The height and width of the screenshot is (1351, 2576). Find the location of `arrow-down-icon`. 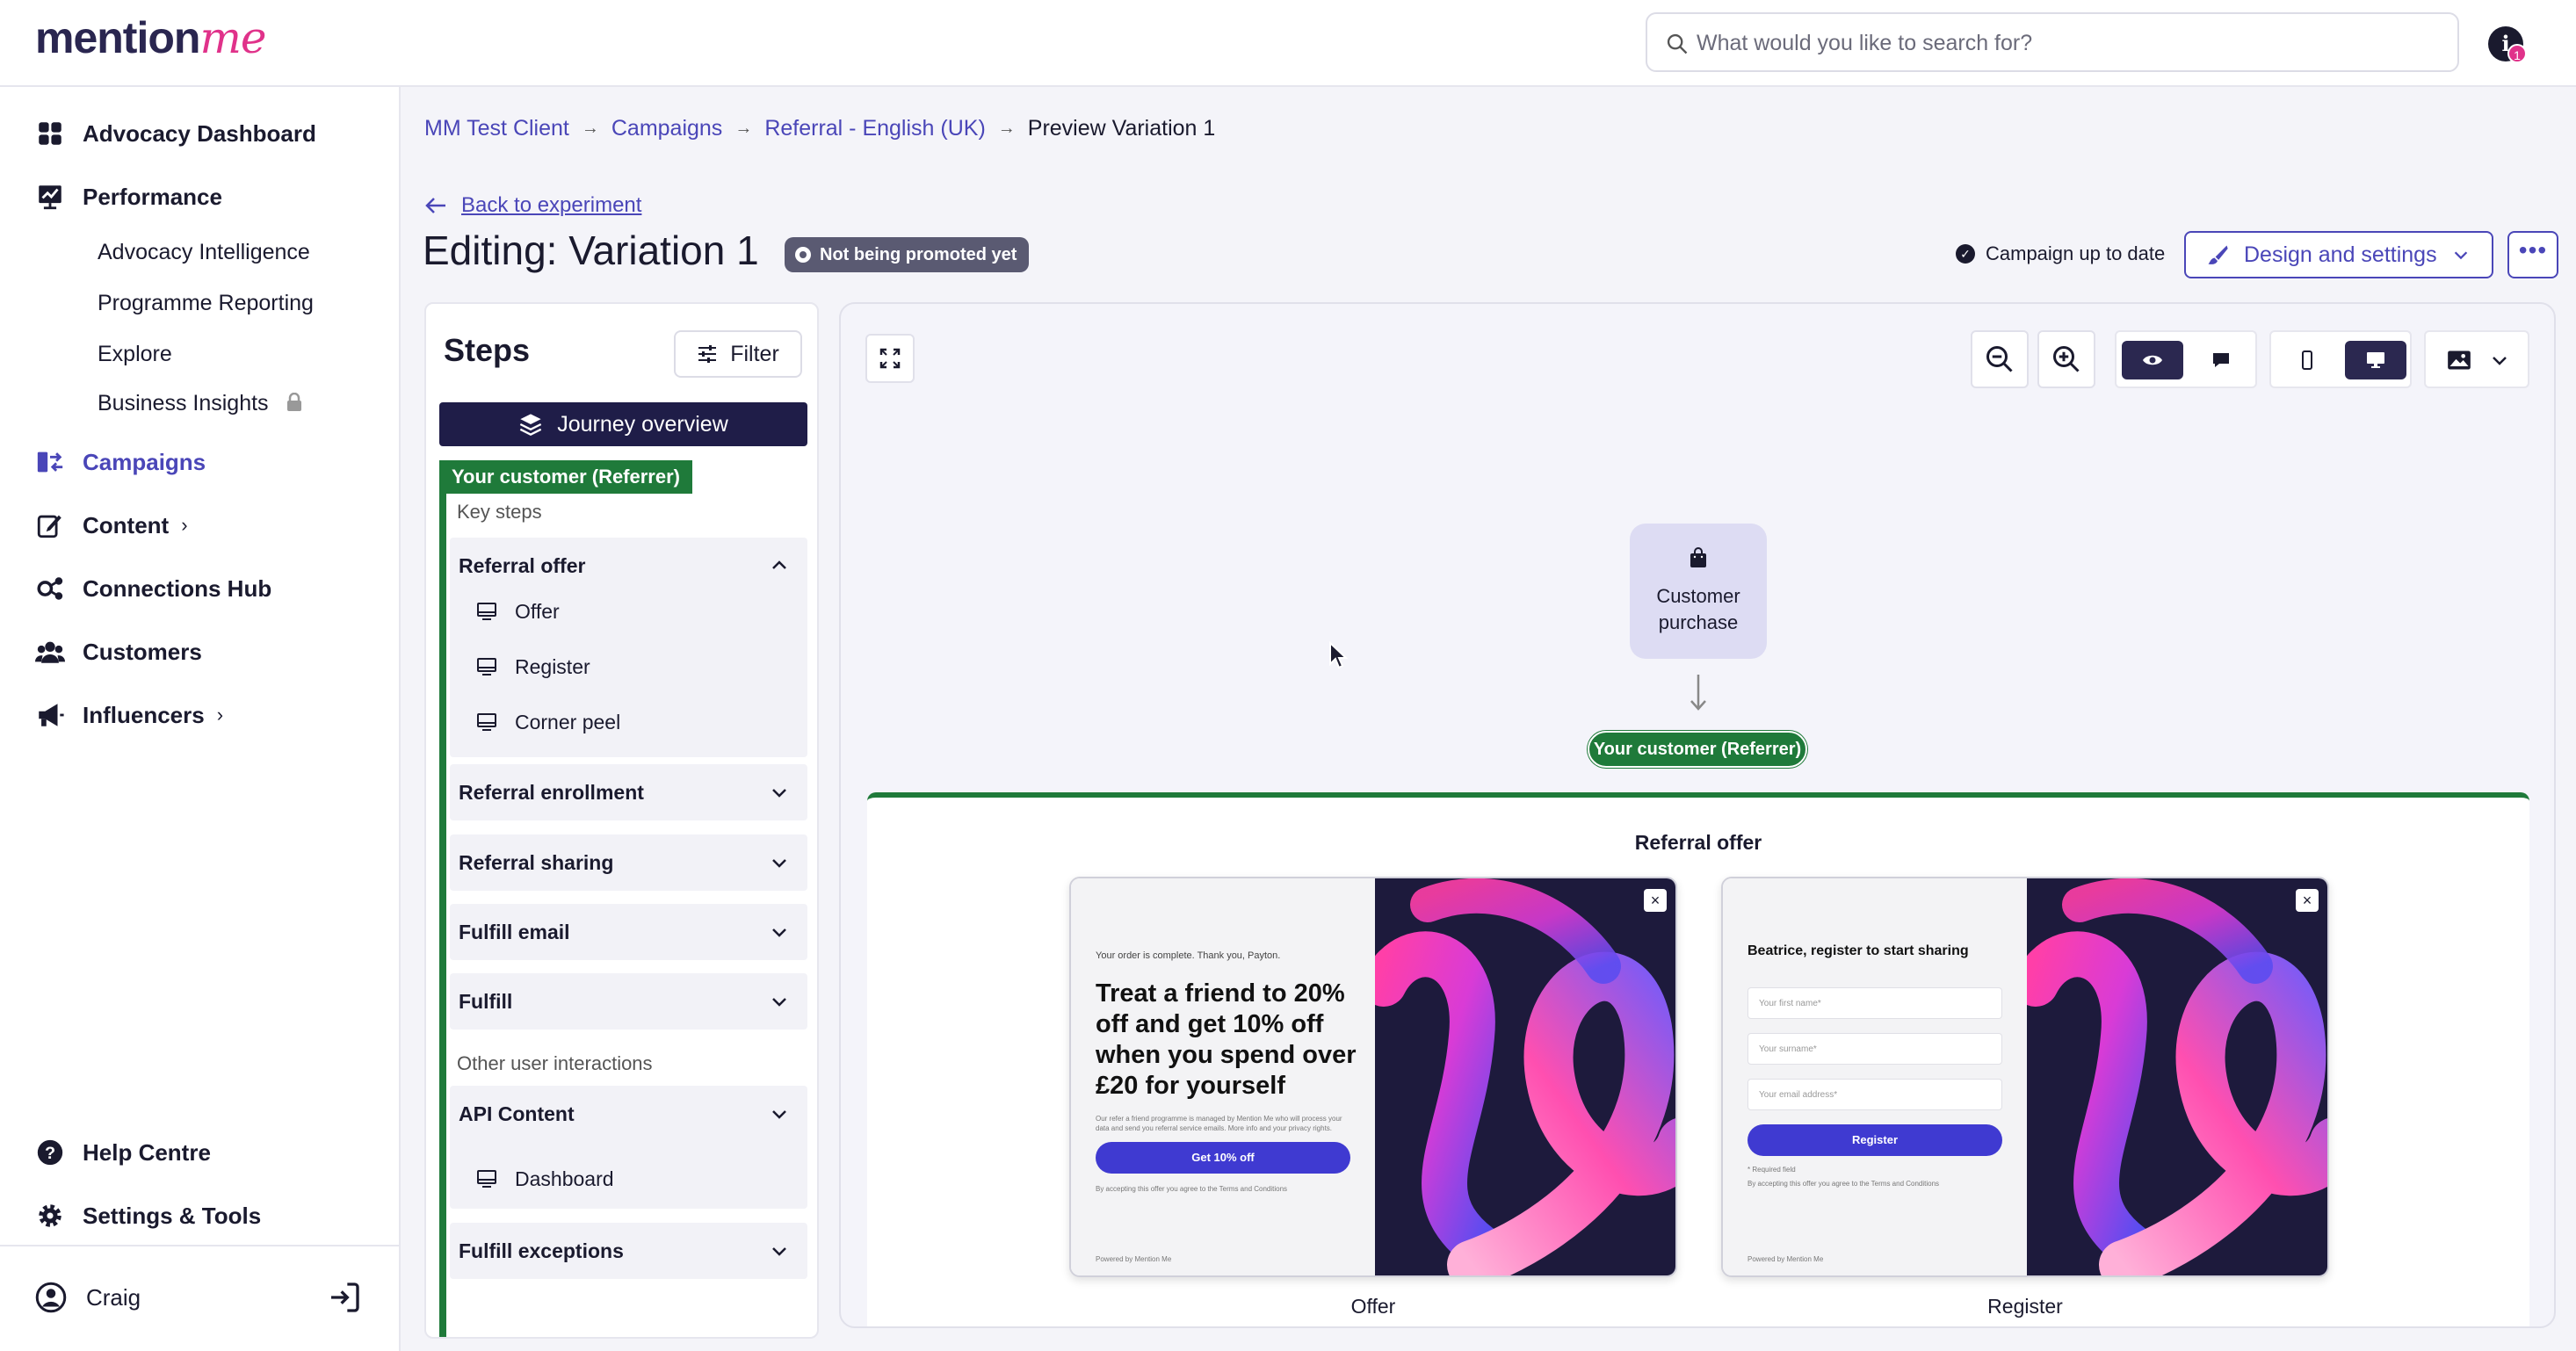

arrow-down-icon is located at coordinates (1698, 693).